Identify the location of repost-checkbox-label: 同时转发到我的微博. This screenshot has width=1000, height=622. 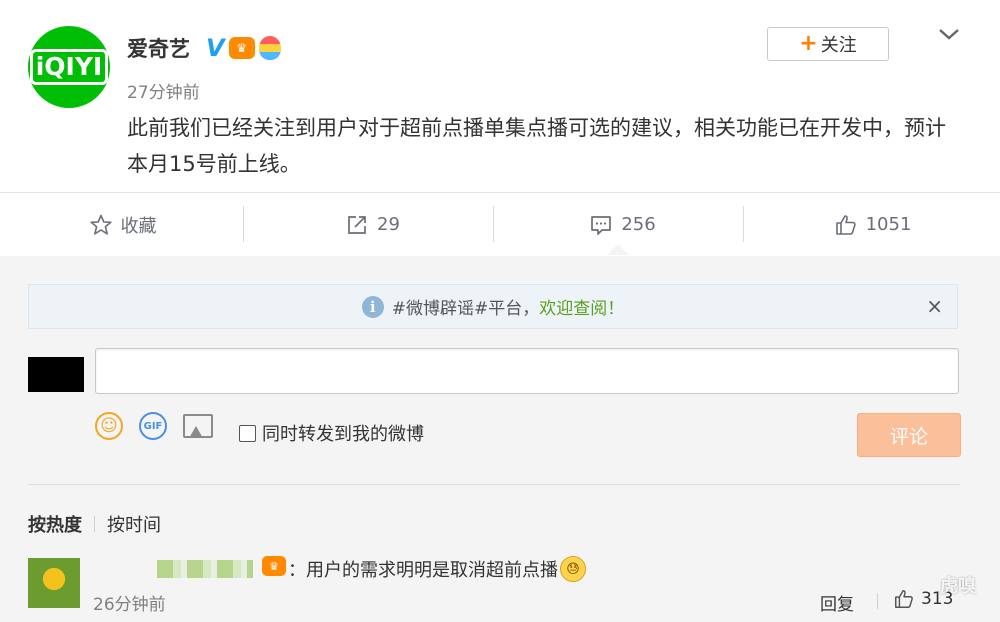
(343, 433).